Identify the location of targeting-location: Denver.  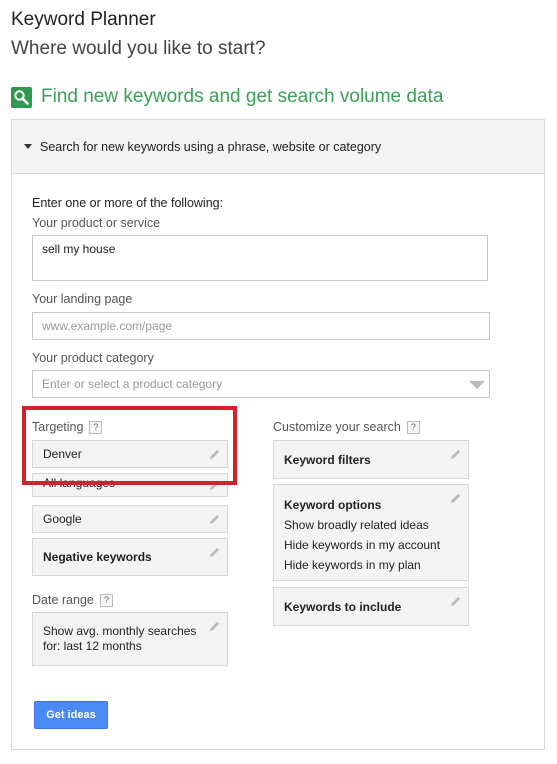
(130, 454).